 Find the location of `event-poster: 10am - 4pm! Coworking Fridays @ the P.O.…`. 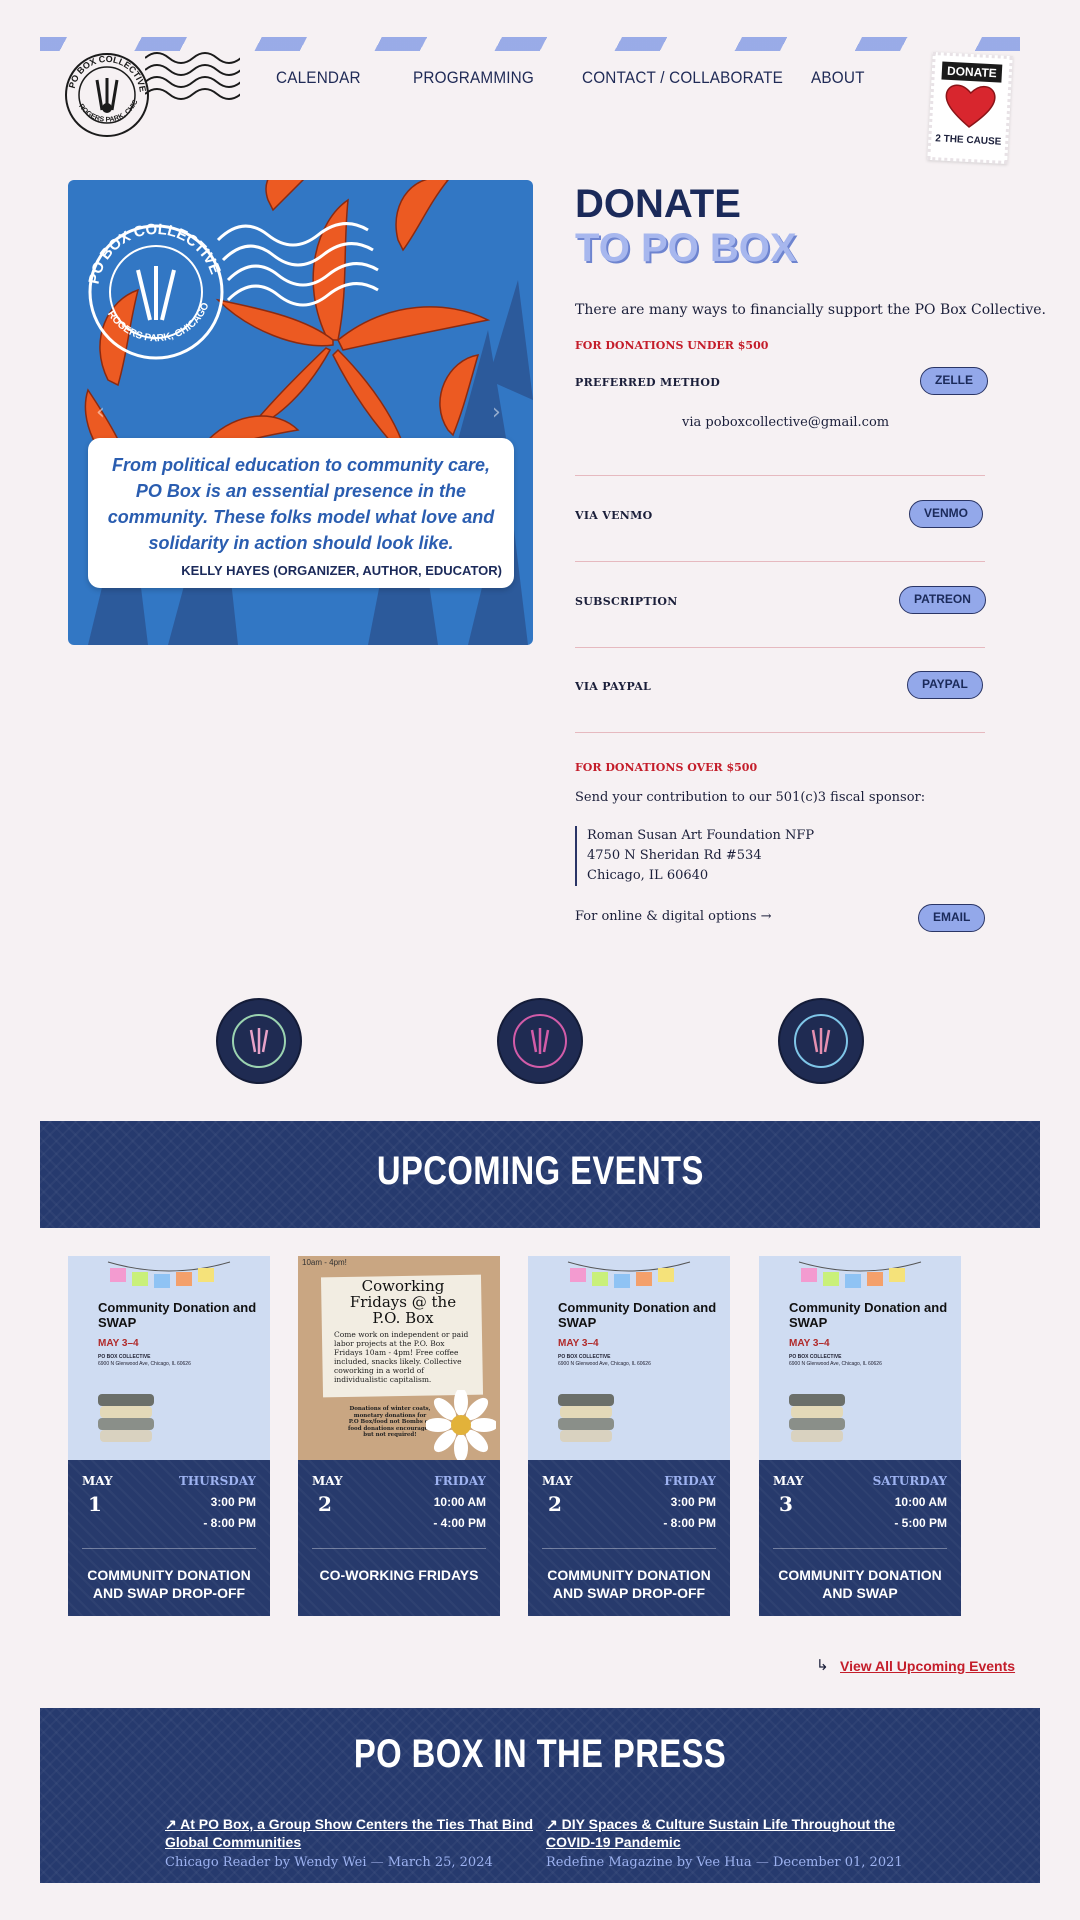

event-poster: 10am - 4pm! Coworking Fridays @ the P.O.… is located at coordinates (399, 1358).